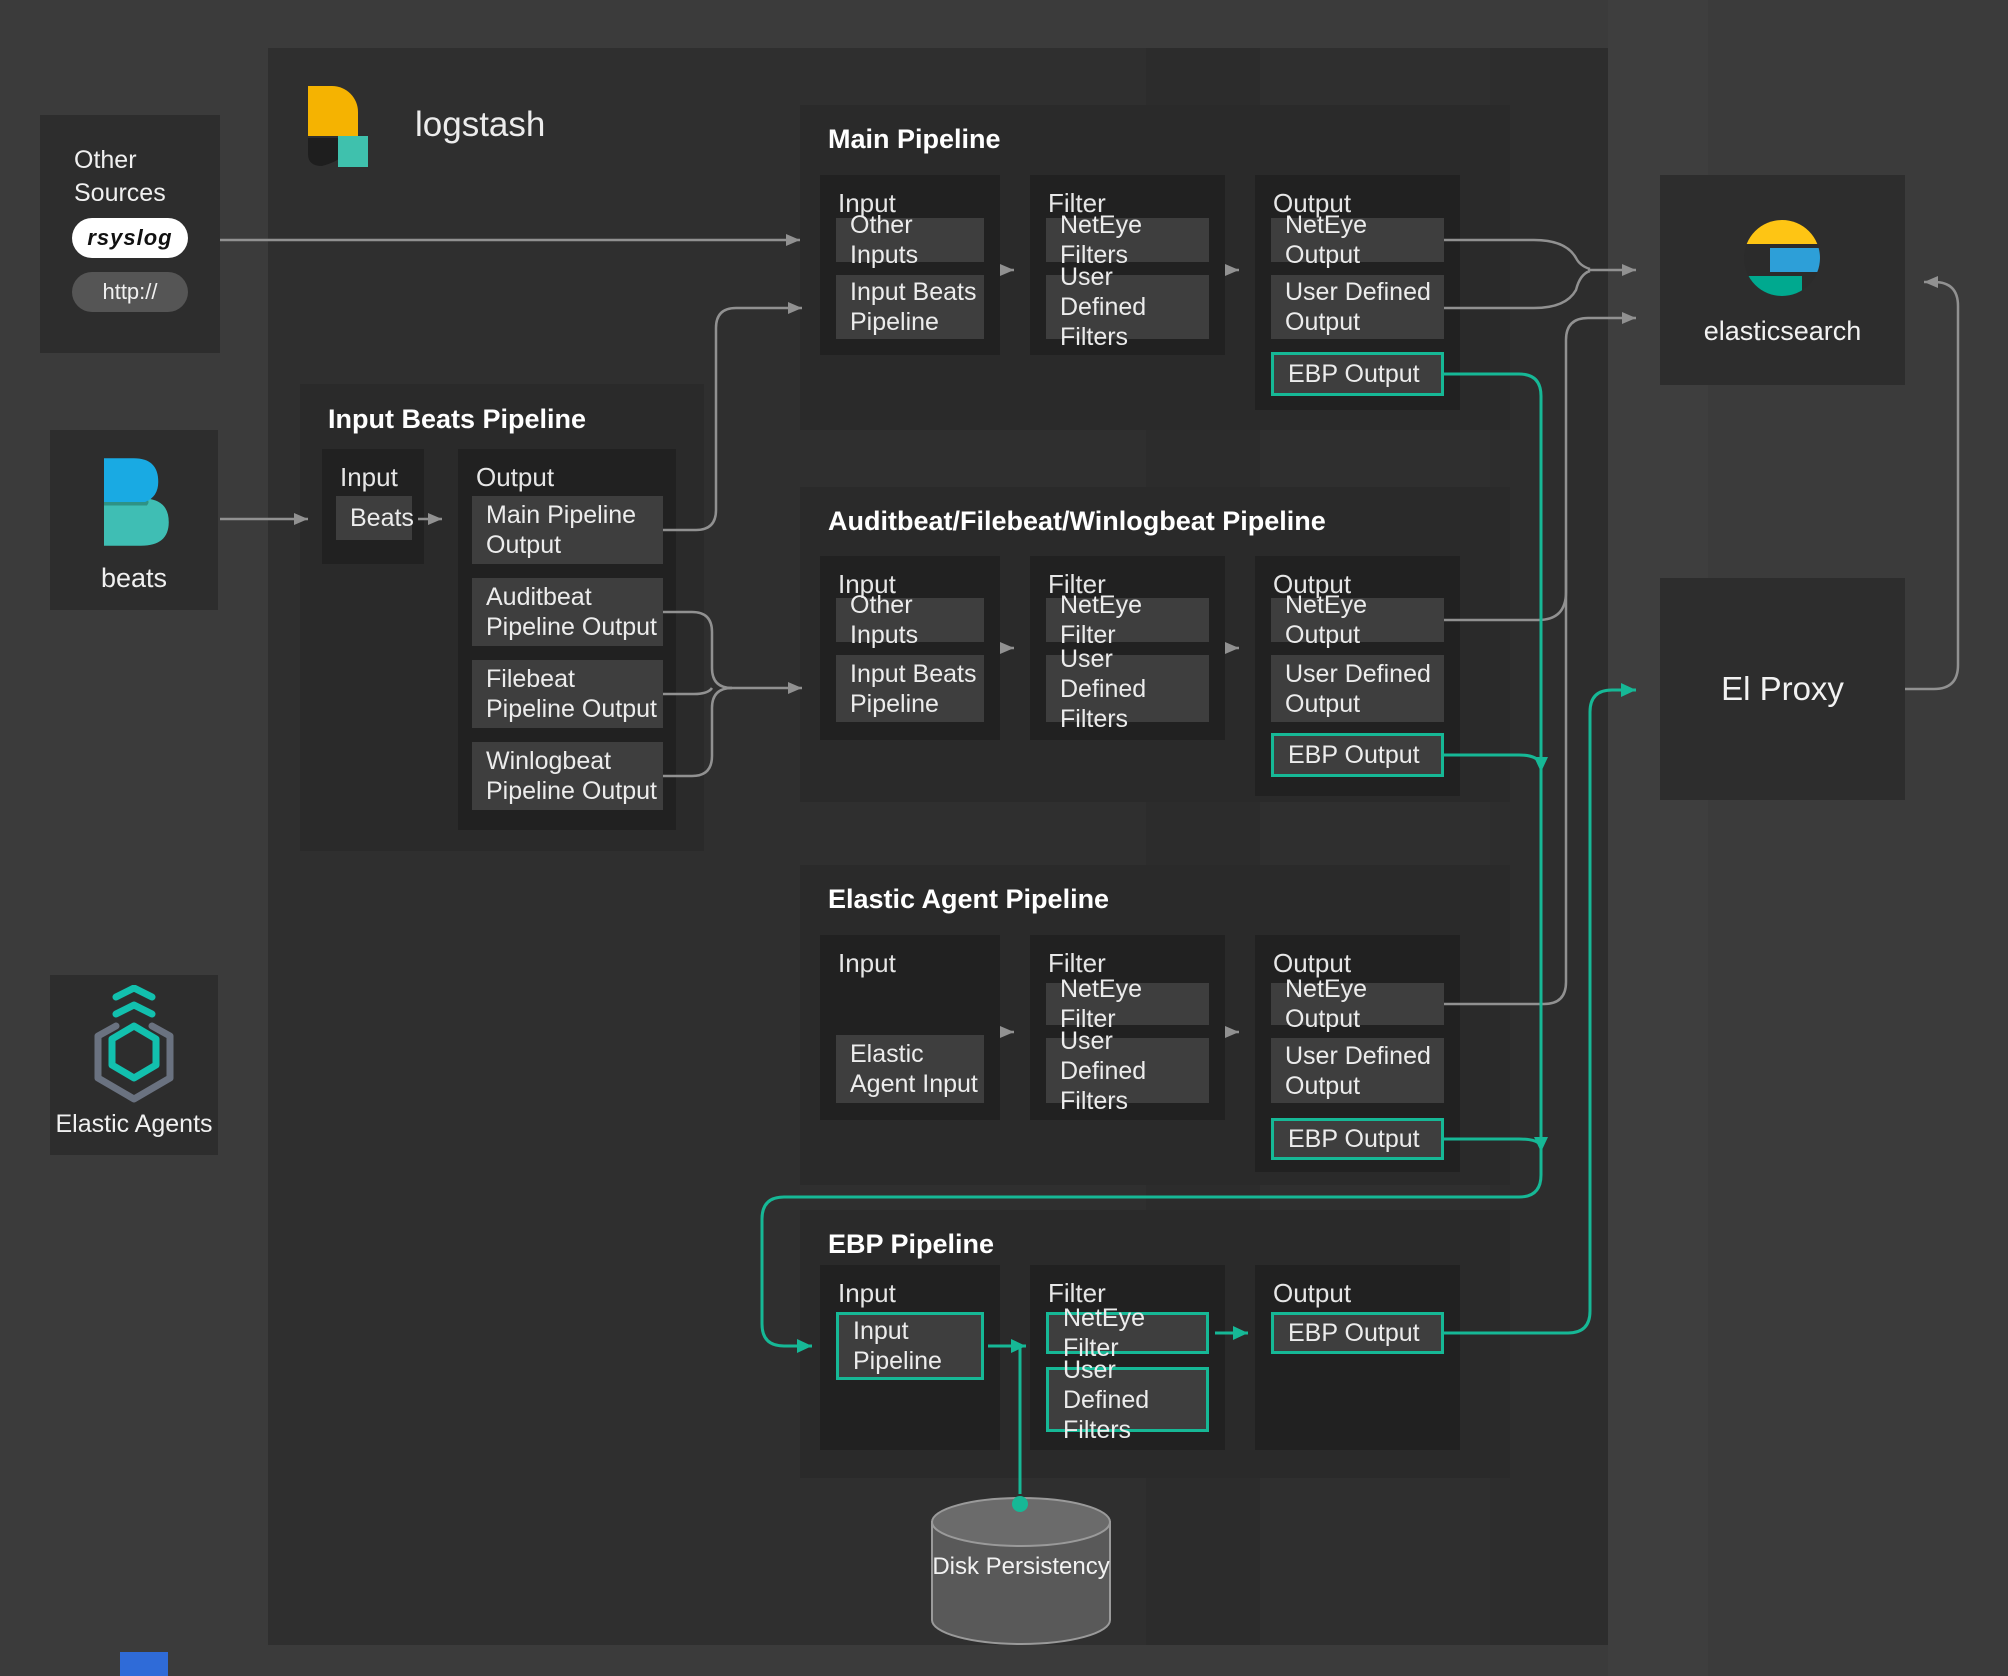 The height and width of the screenshot is (1676, 2008). What do you see at coordinates (867, 963) in the screenshot?
I see `elastic-agent-input-label: Input` at bounding box center [867, 963].